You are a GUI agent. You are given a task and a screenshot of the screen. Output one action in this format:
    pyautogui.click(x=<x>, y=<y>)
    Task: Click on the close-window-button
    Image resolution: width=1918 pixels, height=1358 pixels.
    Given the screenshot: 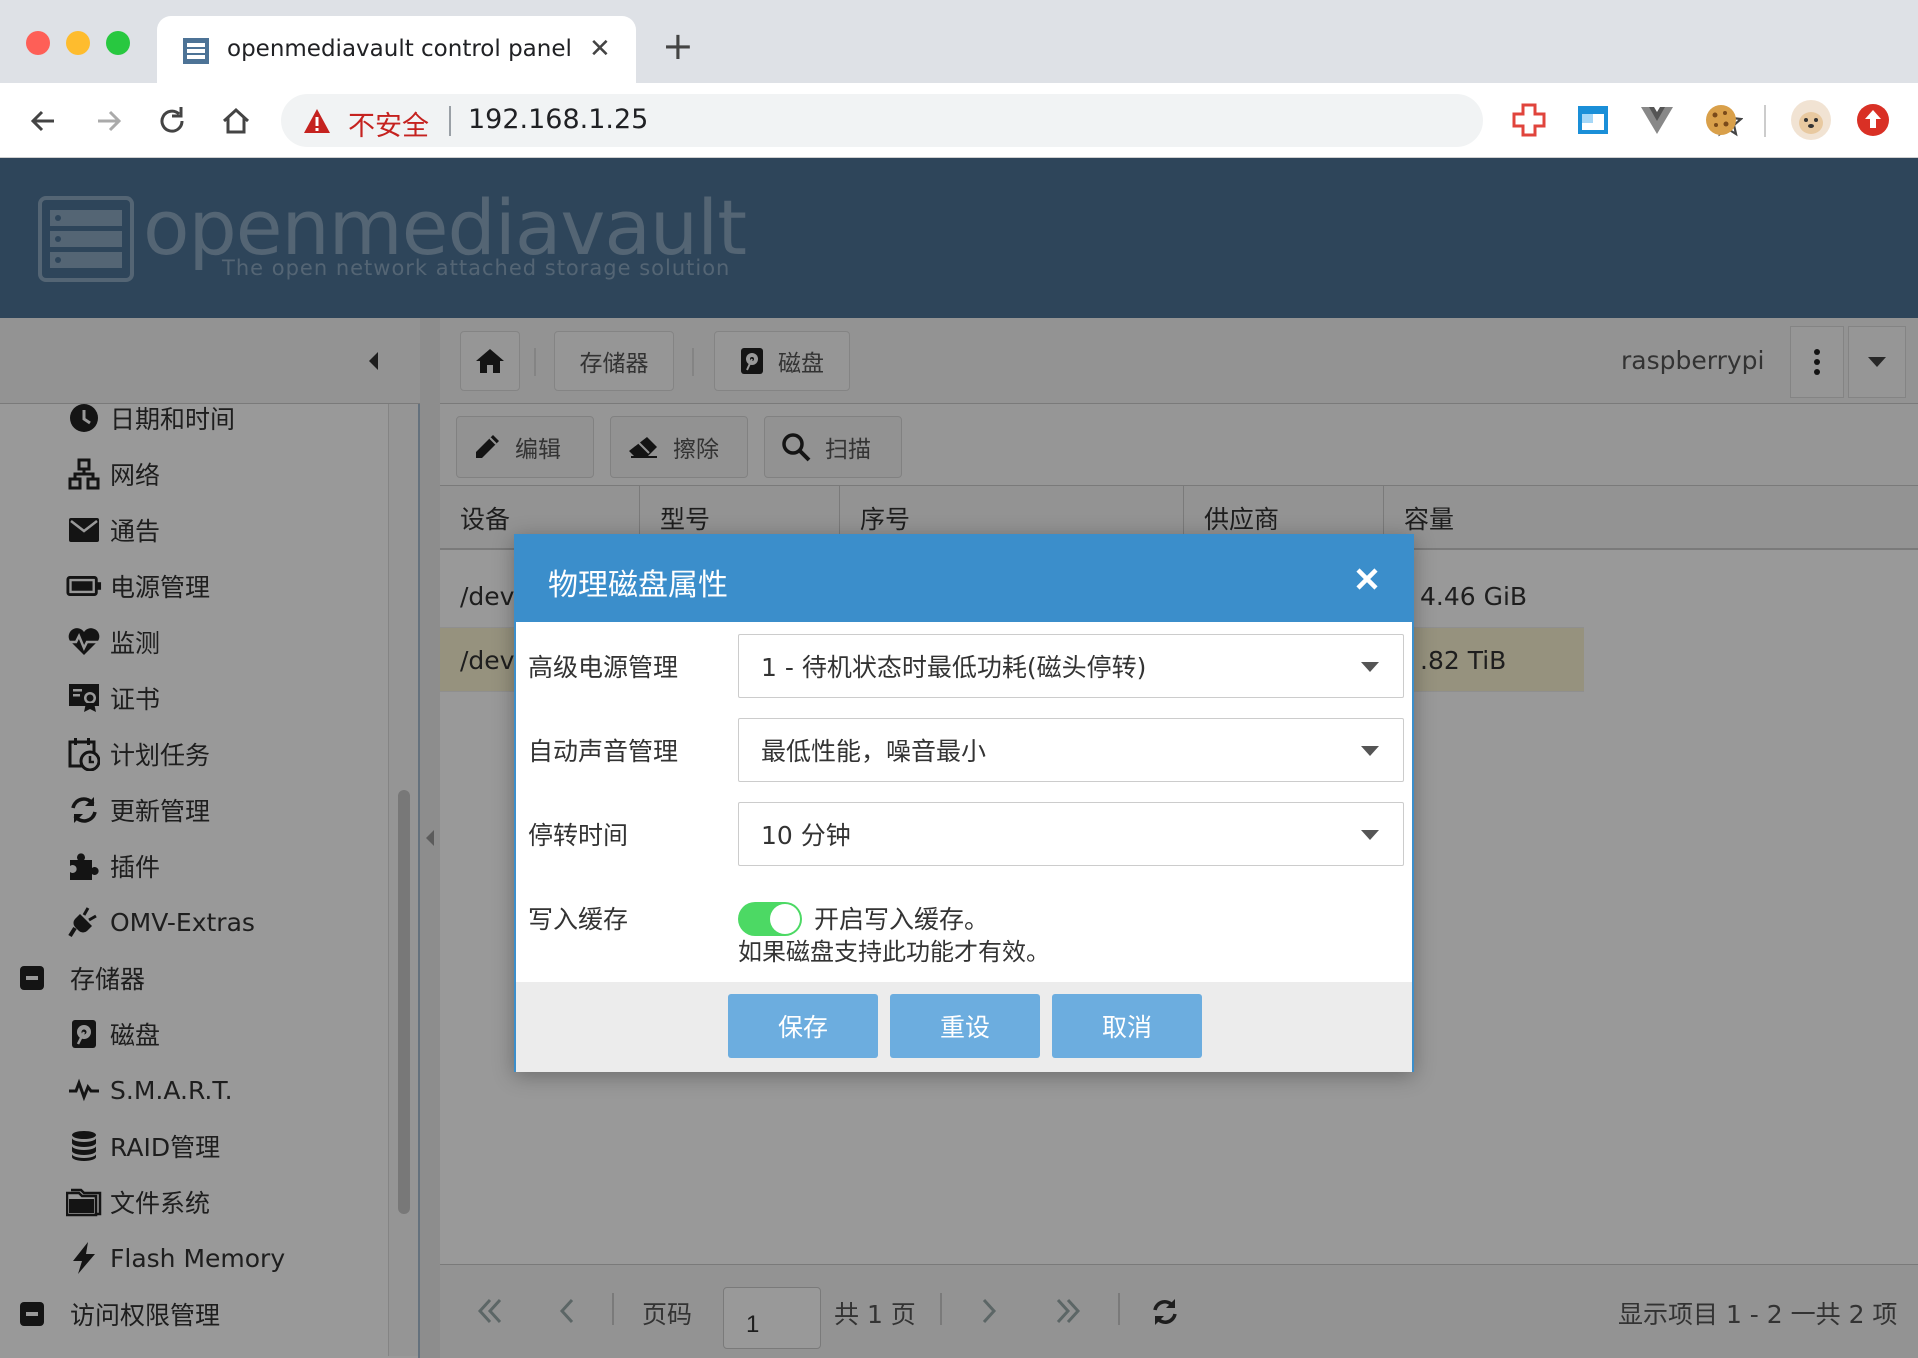 What is the action you would take?
    pyautogui.click(x=38, y=43)
    